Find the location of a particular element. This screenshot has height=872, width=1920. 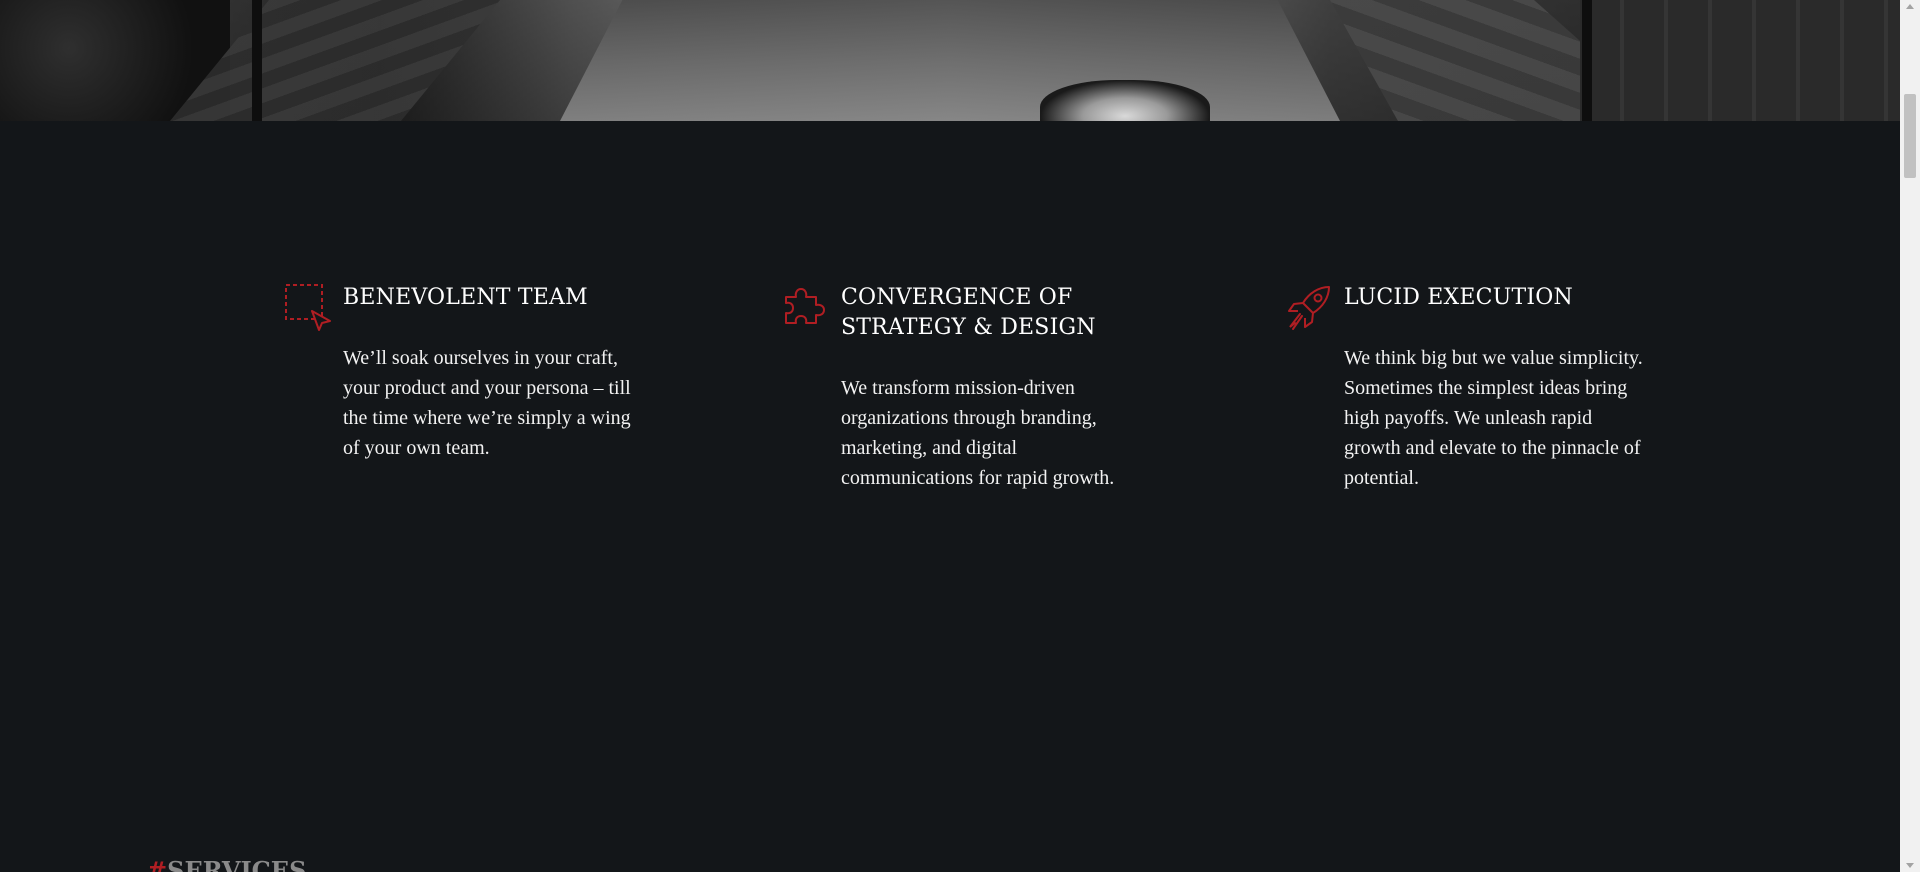

hero-street-photo is located at coordinates (950, 60).